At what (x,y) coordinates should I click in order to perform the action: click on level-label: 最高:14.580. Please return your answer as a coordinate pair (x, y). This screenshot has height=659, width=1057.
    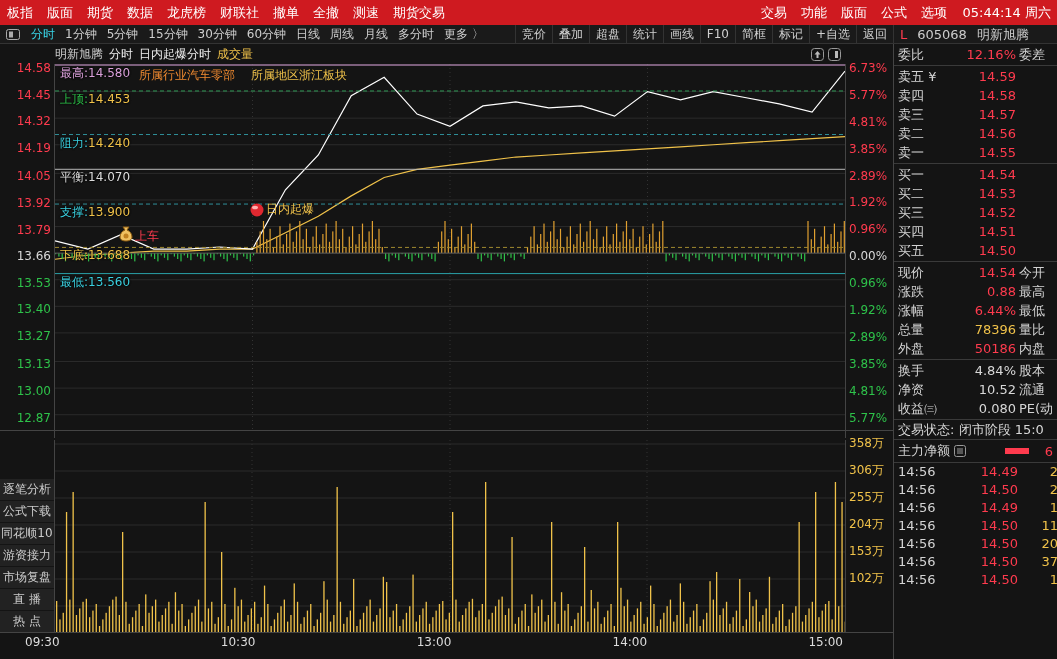
    Looking at the image, I should click on (95, 73).